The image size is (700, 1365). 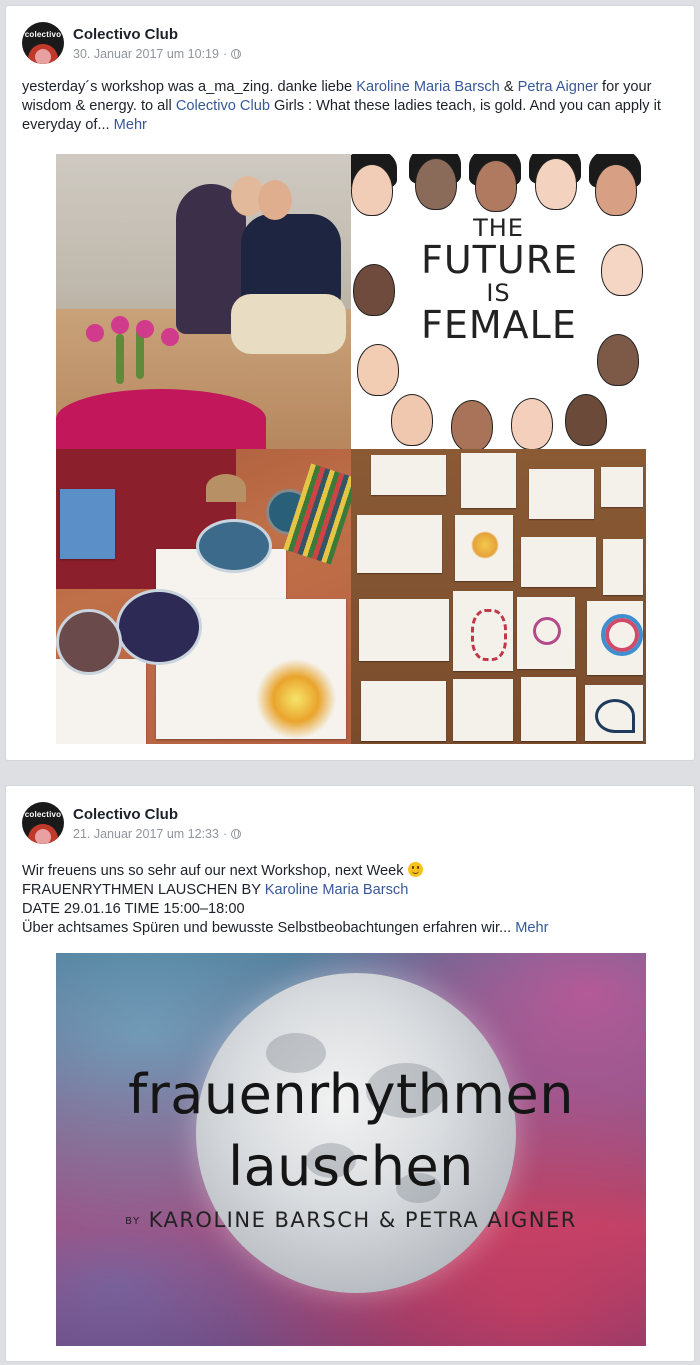 What do you see at coordinates (120, 359) in the screenshot?
I see `flower-stem` at bounding box center [120, 359].